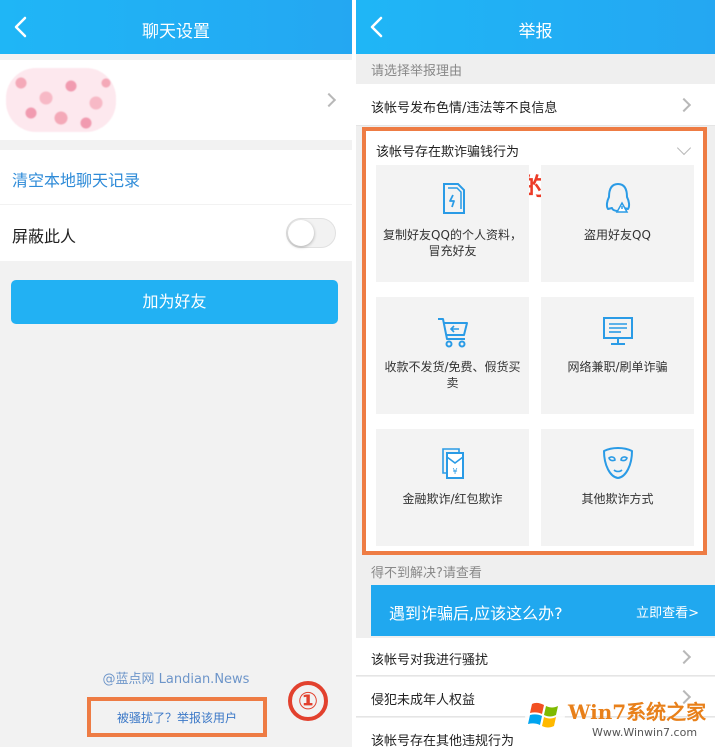 This screenshot has height=747, width=715. What do you see at coordinates (545, 715) in the screenshot?
I see `windows-flag-icon` at bounding box center [545, 715].